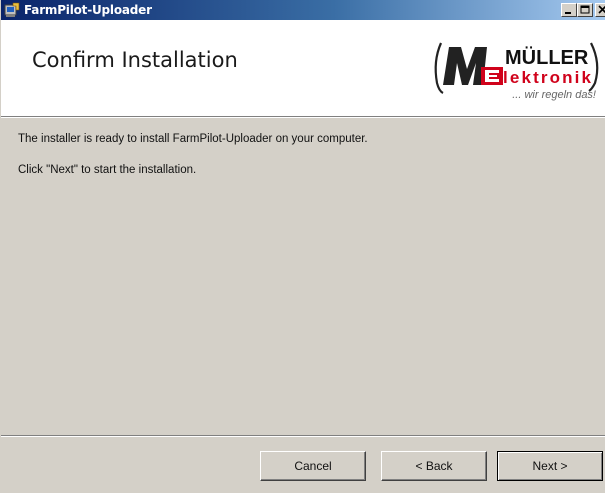  What do you see at coordinates (313, 466) in the screenshot?
I see `cancel-button: Cancel` at bounding box center [313, 466].